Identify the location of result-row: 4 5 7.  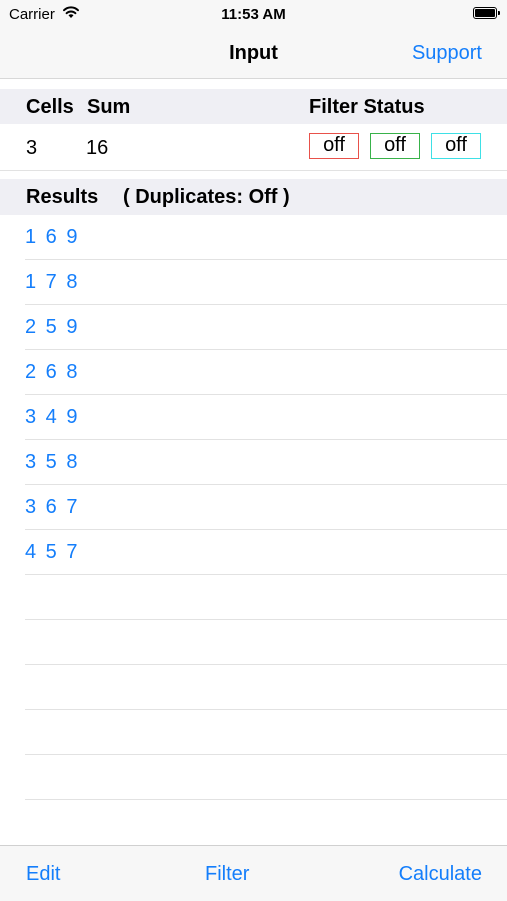
(266, 552).